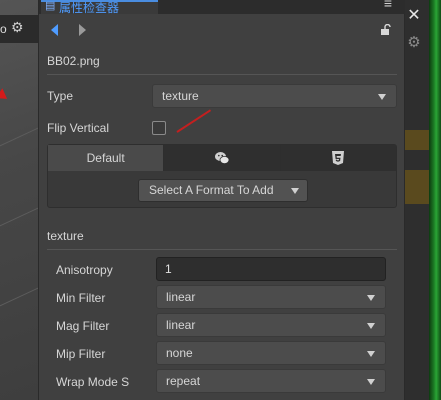 This screenshot has height=400, width=441. I want to click on unlock-icon, so click(386, 30).